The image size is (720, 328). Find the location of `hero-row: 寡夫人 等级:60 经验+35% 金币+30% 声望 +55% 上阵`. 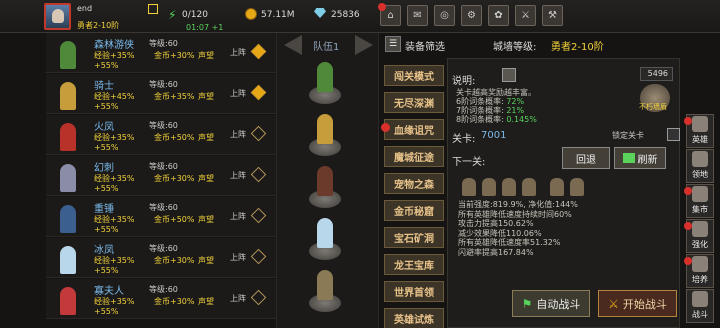

hero-row: 寡夫人 等级:60 经验+35% 金币+30% 声望 +55% 上阵 is located at coordinates (161, 299).